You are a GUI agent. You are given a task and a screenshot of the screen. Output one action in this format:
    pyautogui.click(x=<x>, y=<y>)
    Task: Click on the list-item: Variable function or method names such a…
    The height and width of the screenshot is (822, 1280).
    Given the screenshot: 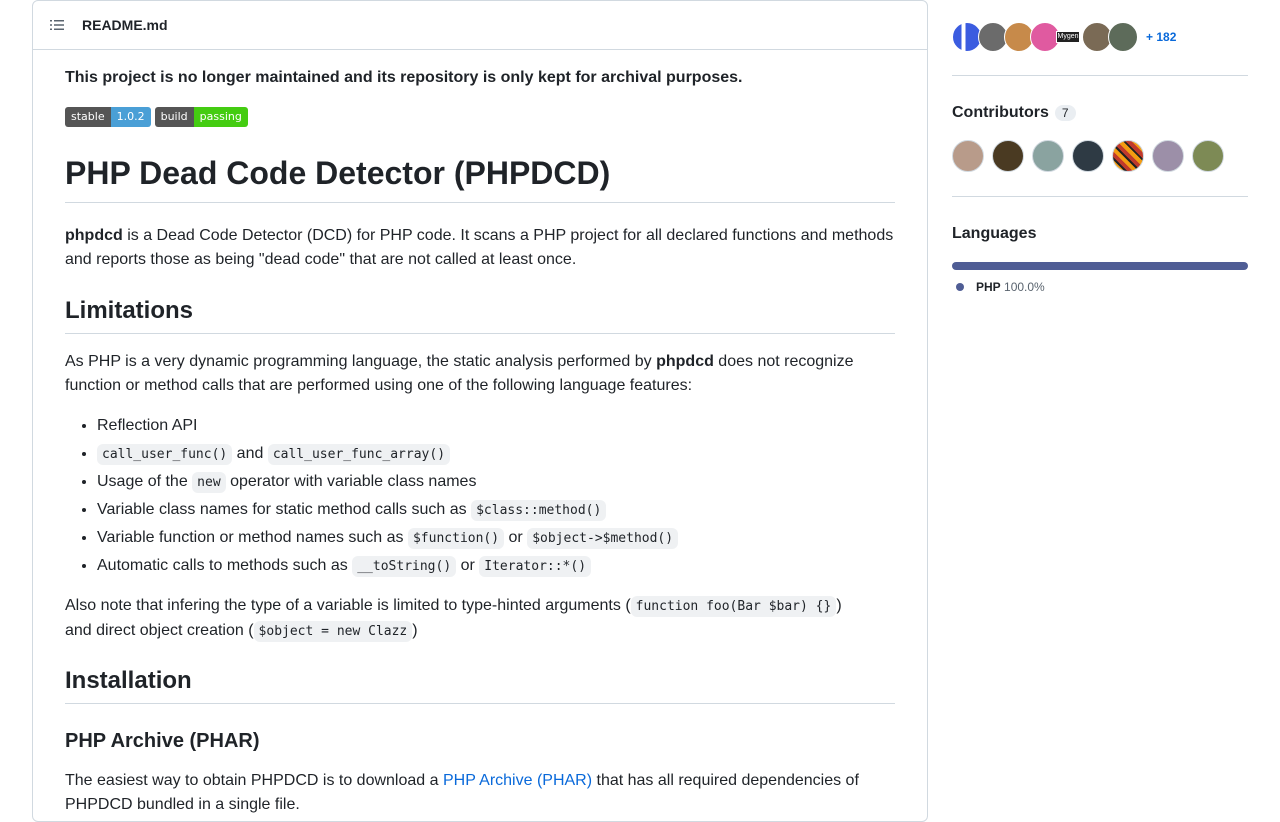 What is the action you would take?
    pyautogui.click(x=388, y=541)
    